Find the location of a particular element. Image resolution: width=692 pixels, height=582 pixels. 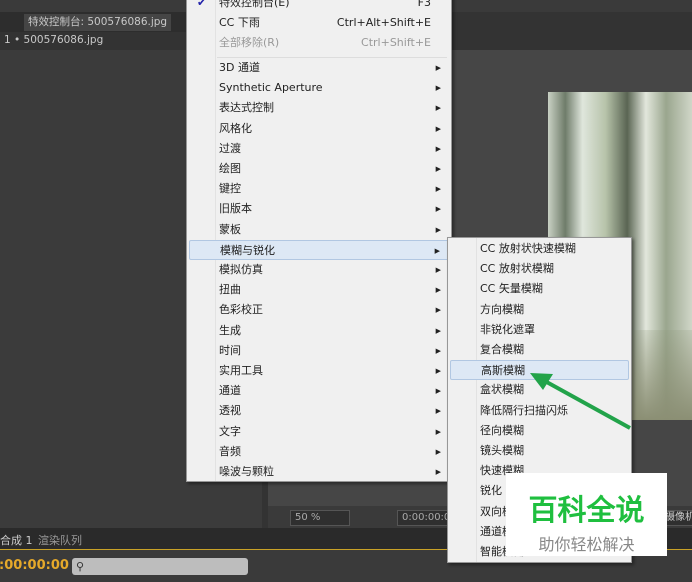

menu-item-label: CC 放射状快速模糊 is located at coordinates (528, 248).